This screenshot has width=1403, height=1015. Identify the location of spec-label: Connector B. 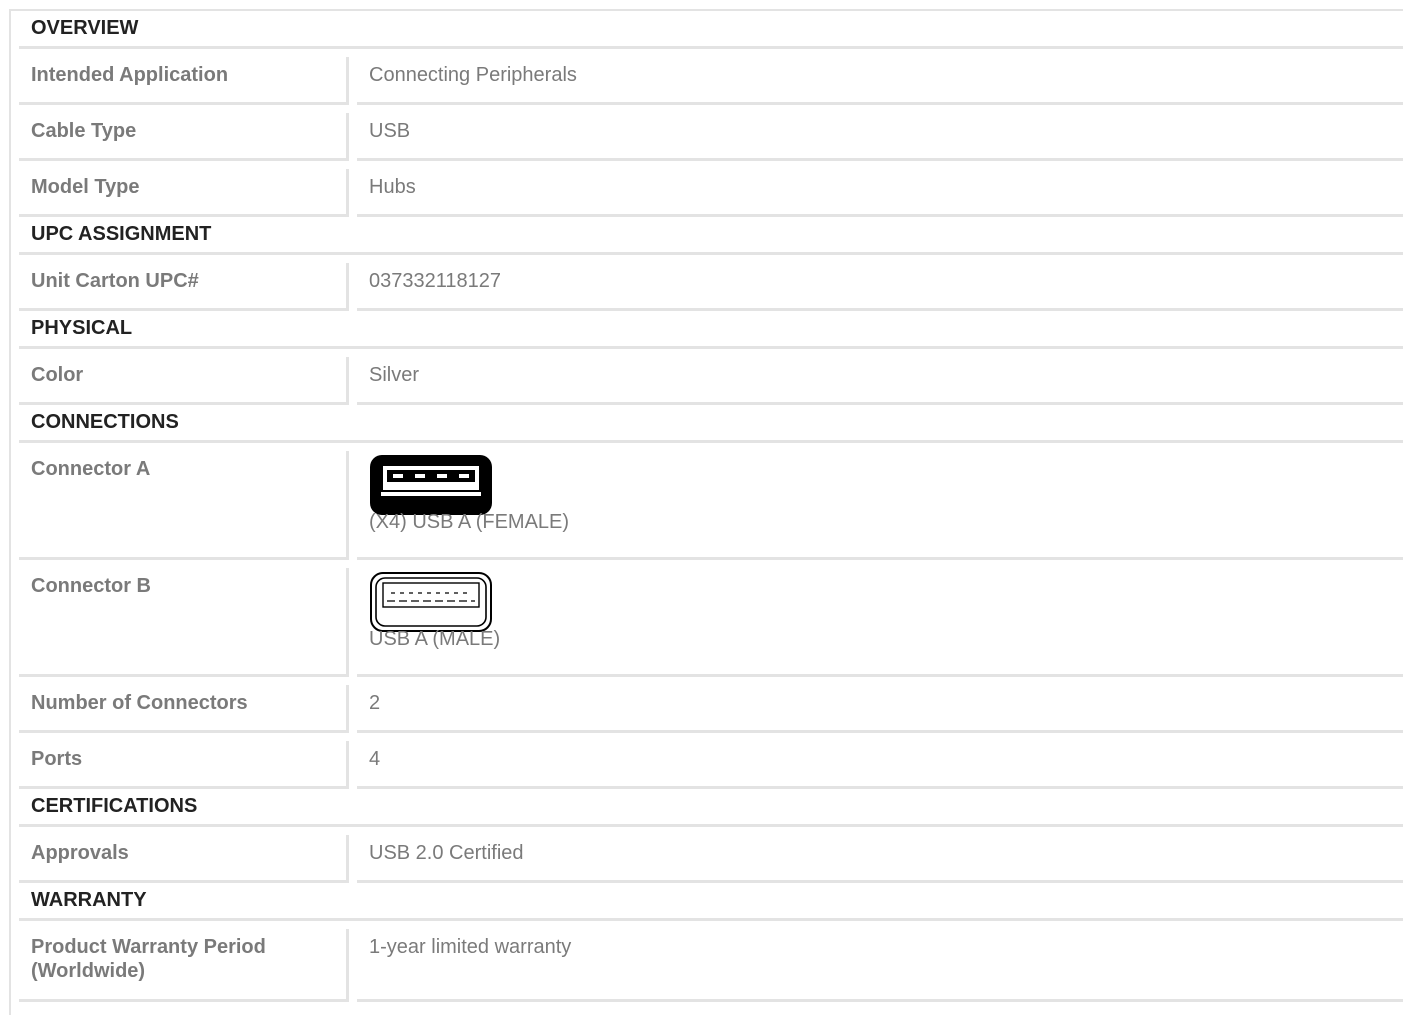
(184, 622).